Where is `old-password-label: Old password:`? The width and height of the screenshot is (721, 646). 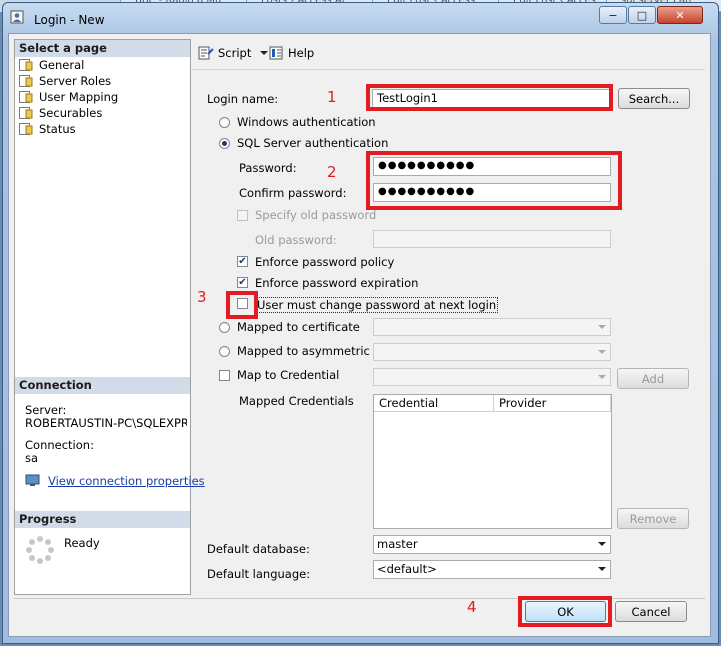 old-password-label: Old password: is located at coordinates (296, 240).